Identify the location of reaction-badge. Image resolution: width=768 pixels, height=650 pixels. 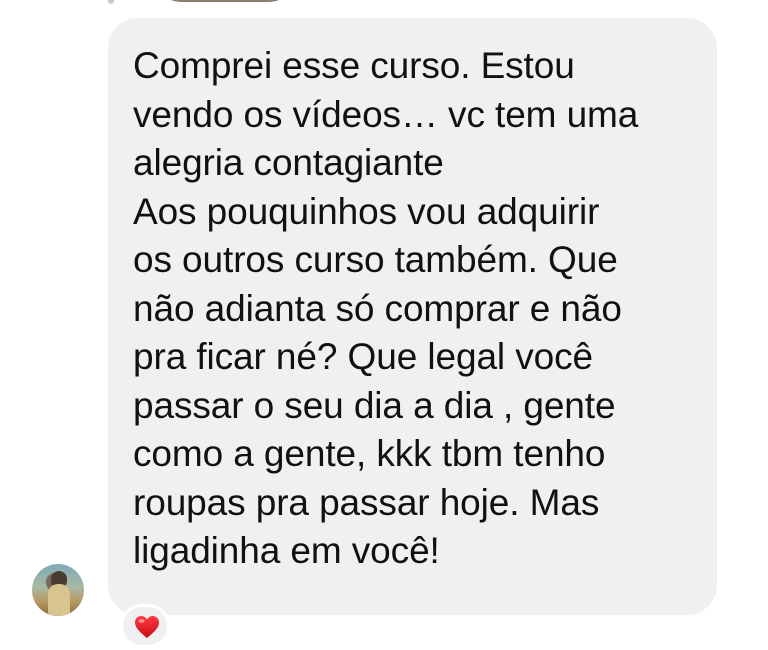
(145, 626).